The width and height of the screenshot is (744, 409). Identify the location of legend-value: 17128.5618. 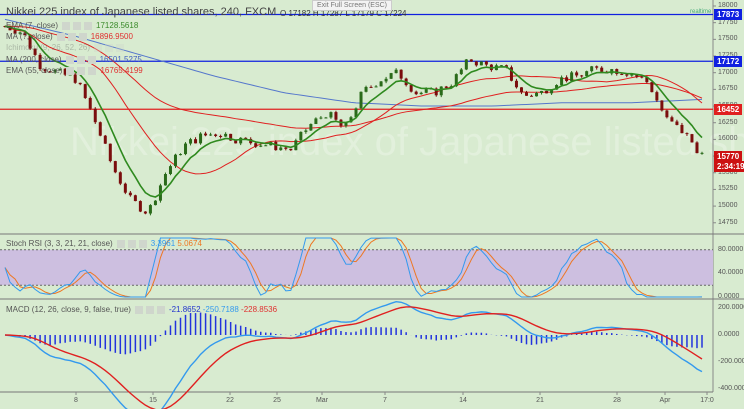
(117, 25).